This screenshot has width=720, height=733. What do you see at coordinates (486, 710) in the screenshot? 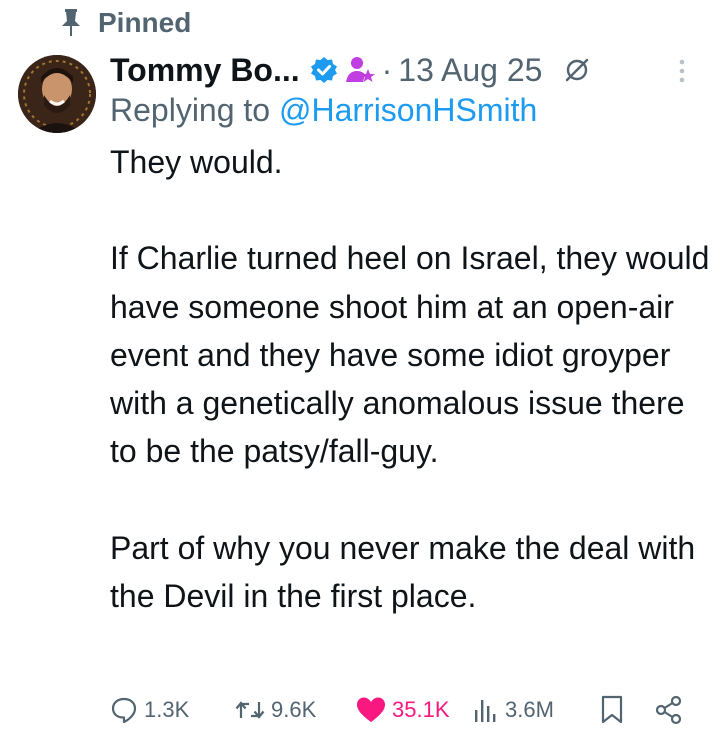
I see `analytics-icon` at bounding box center [486, 710].